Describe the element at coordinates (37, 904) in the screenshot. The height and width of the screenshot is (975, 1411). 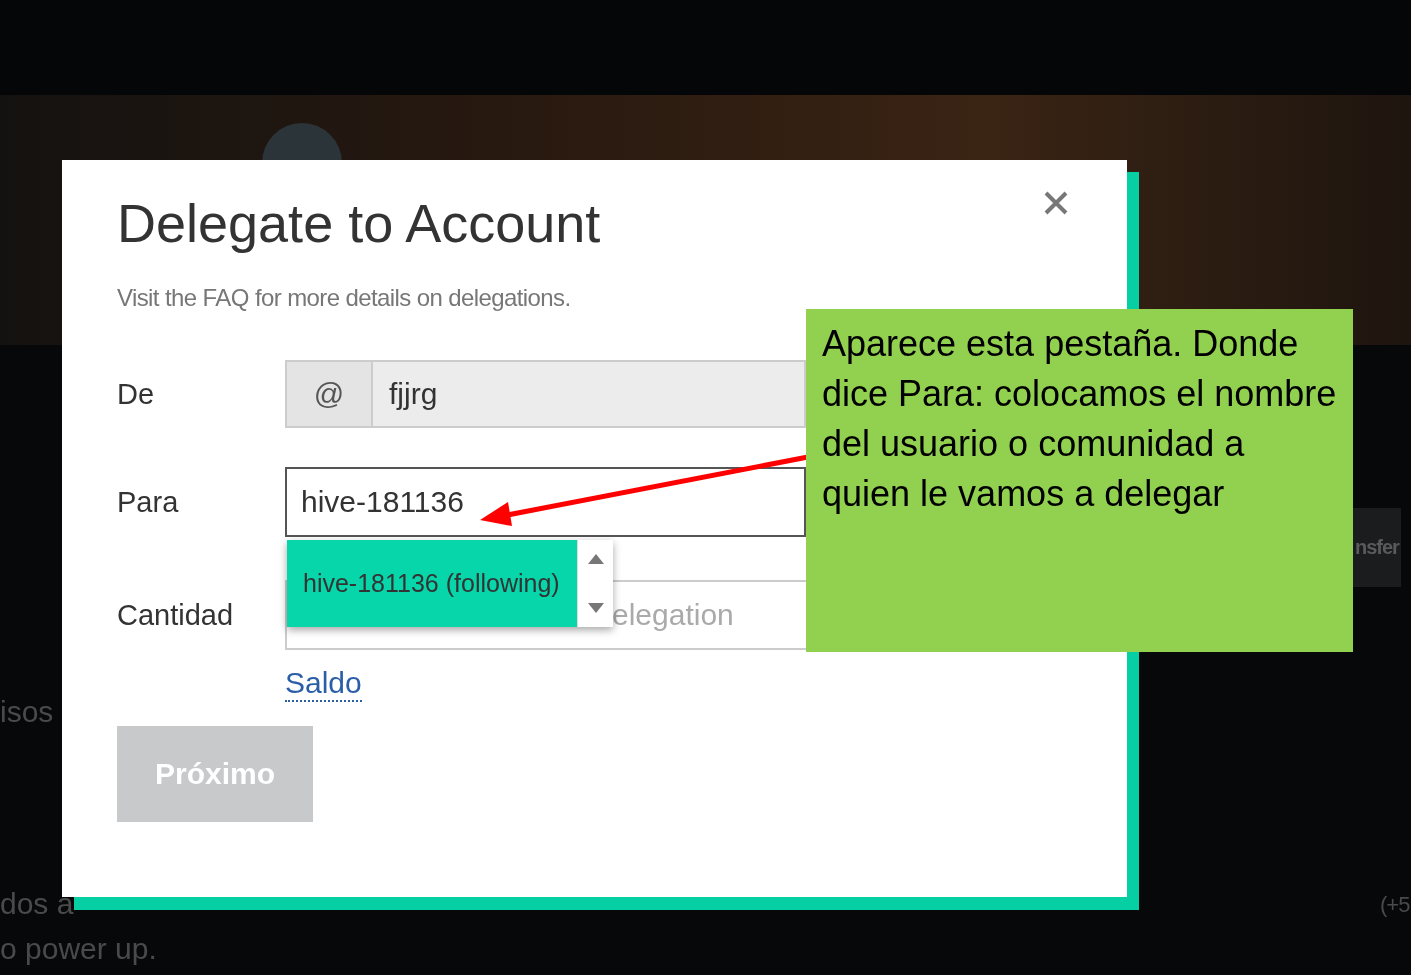
I see `background-text: dos a` at that location.